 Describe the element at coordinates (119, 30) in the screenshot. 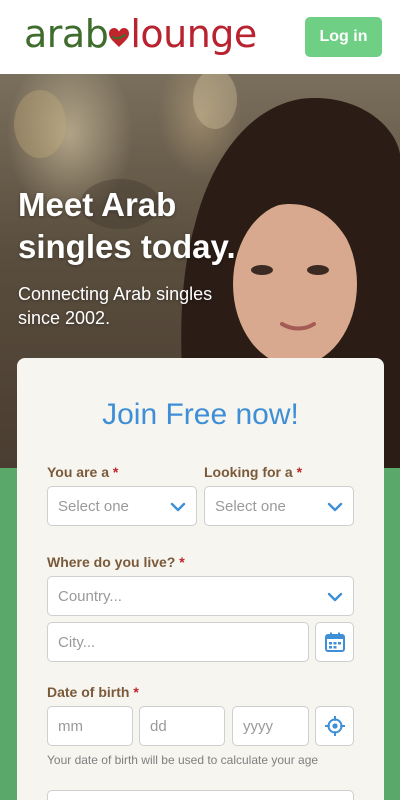

I see `heart-icon` at that location.